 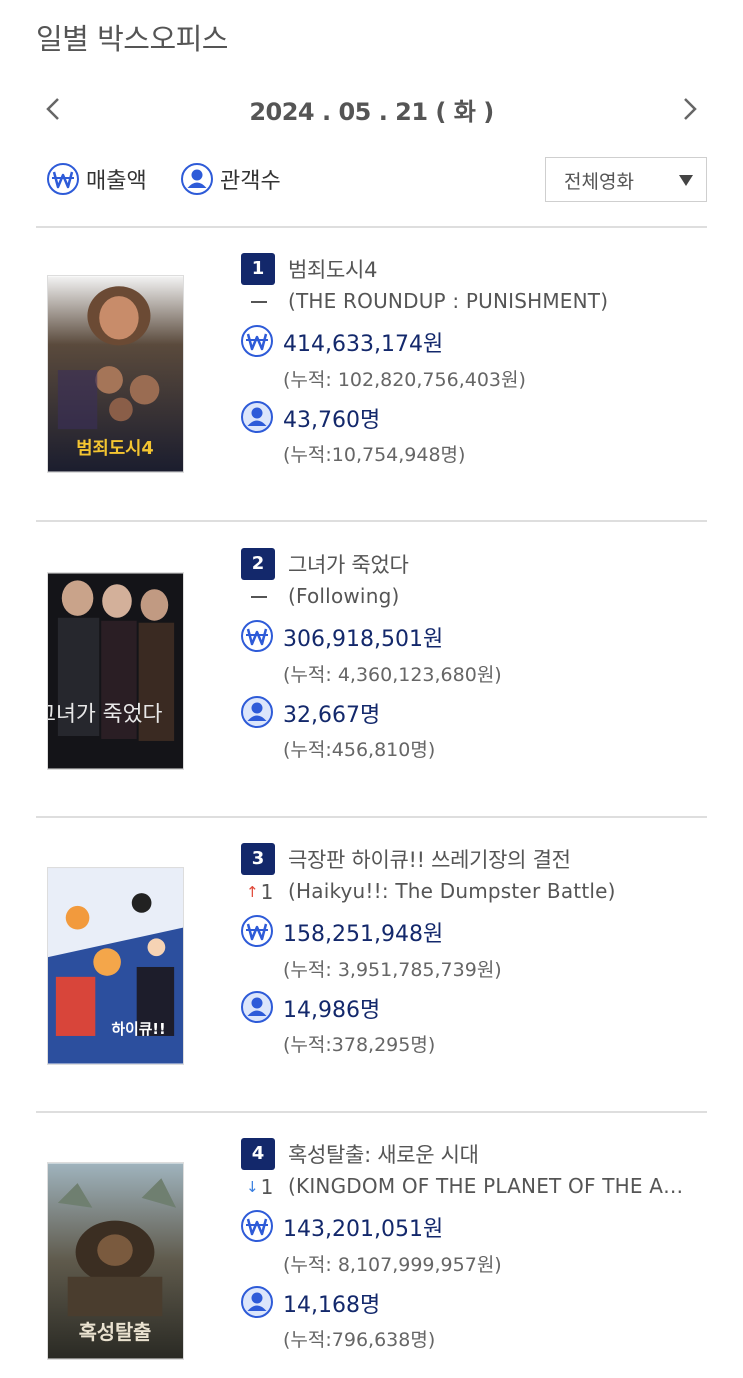 What do you see at coordinates (252, 1187) in the screenshot?
I see `arrow-down-icon: ↓` at bounding box center [252, 1187].